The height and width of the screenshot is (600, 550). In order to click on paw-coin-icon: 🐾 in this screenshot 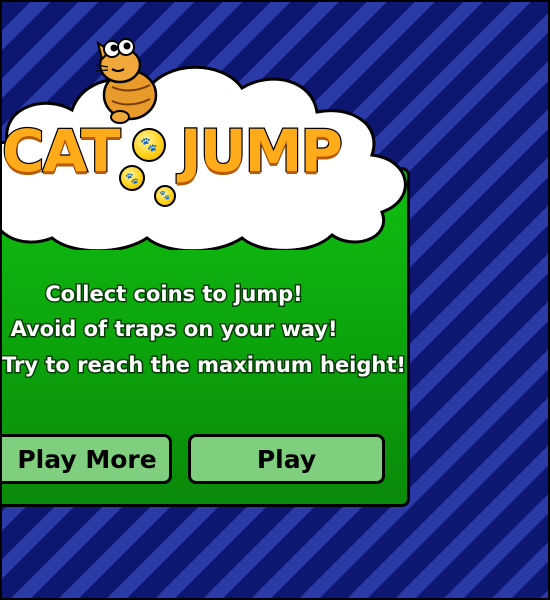, I will do `click(149, 145)`.